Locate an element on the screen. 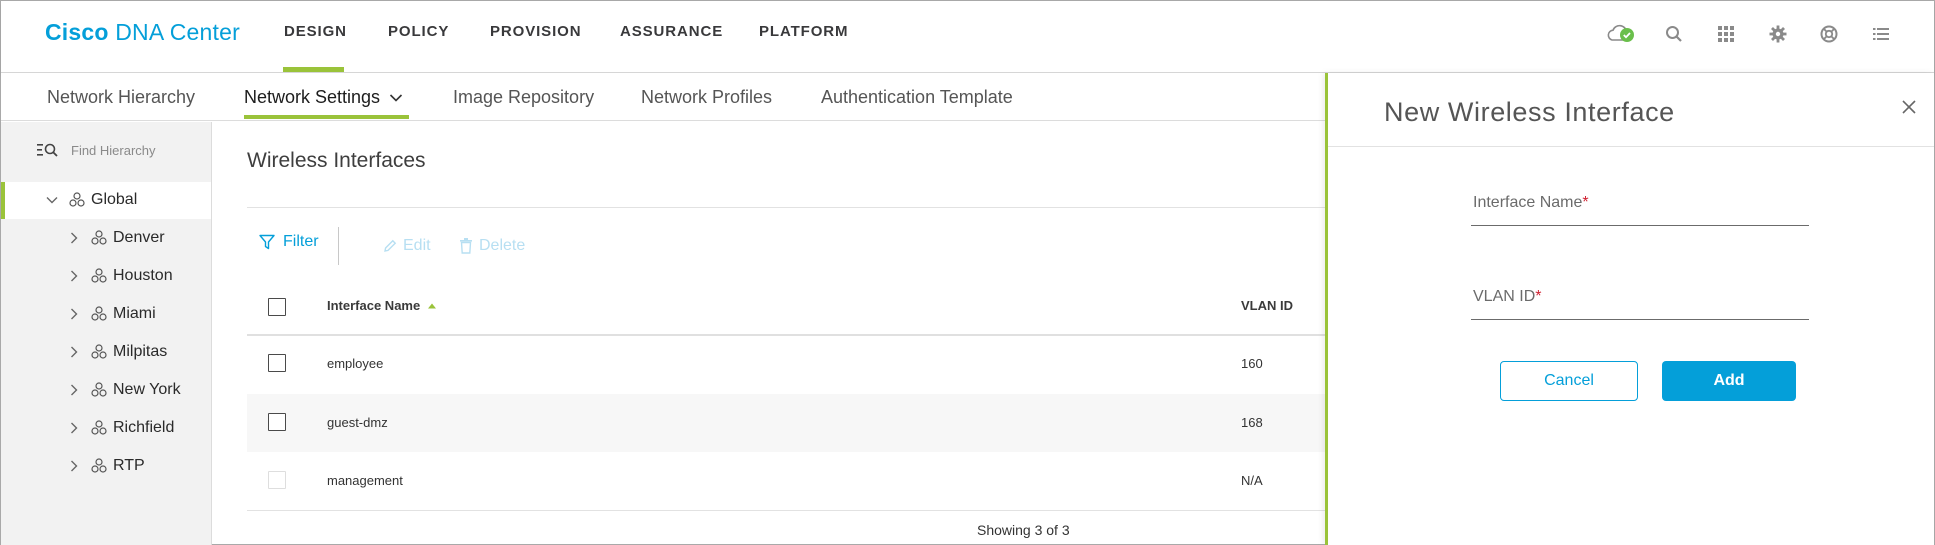  edit-label: Edit is located at coordinates (417, 245).